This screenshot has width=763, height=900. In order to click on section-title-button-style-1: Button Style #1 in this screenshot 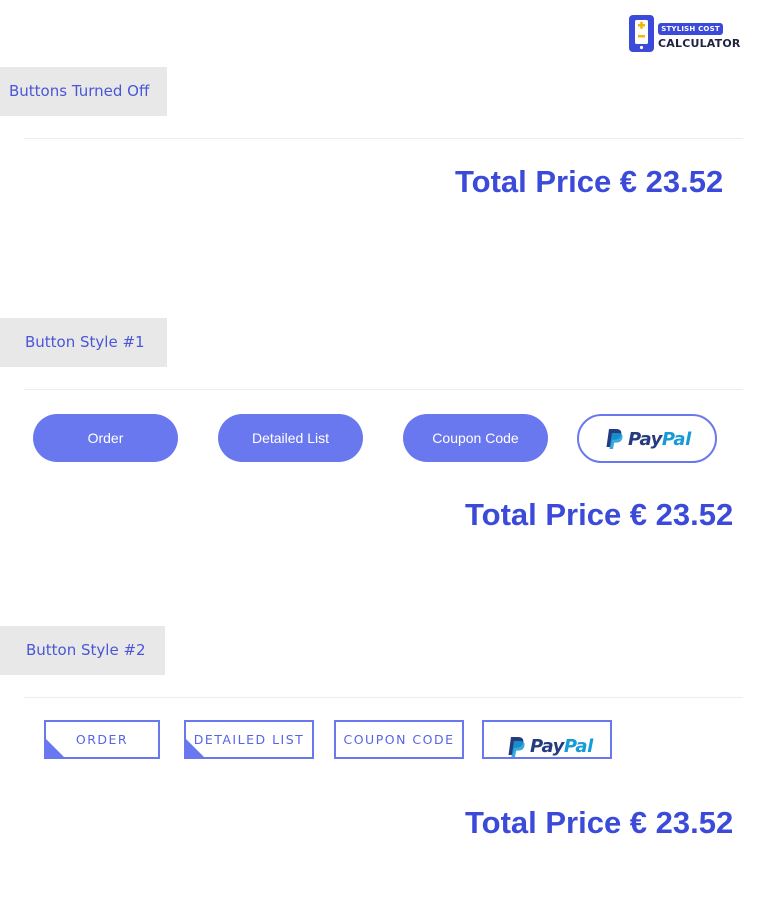, I will do `click(83, 342)`.